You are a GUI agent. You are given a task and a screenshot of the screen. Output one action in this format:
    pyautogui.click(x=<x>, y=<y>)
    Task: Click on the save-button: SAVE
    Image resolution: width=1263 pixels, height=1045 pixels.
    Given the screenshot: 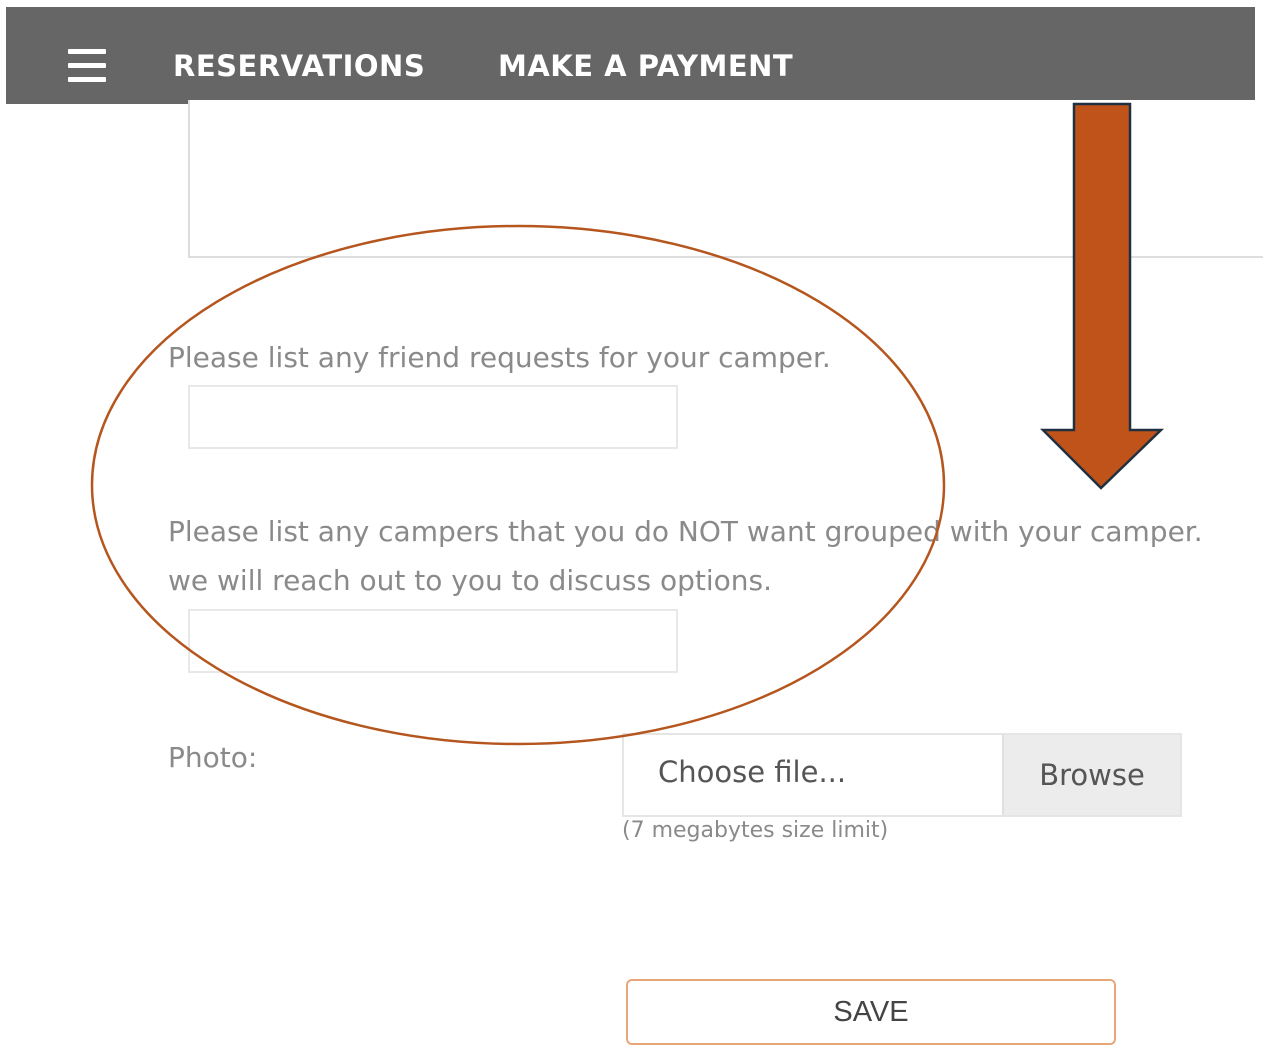 What is the action you would take?
    pyautogui.click(x=871, y=1012)
    